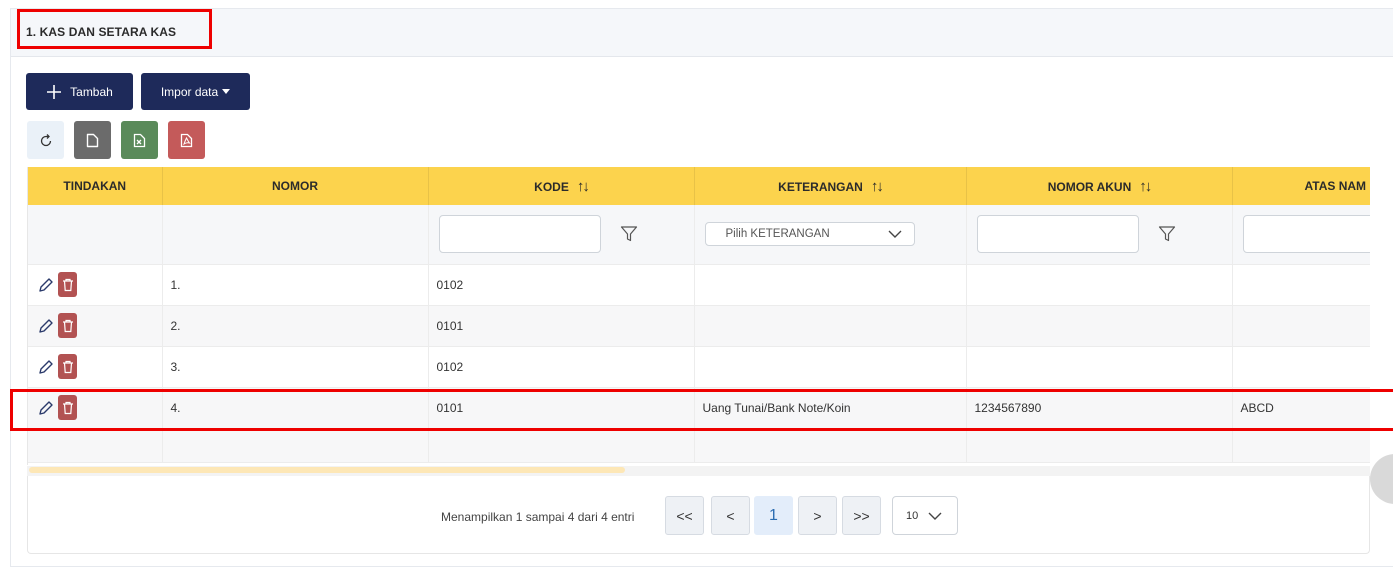 This screenshot has height=567, width=1393. What do you see at coordinates (861, 515) in the screenshot?
I see `last-page-button: >>` at bounding box center [861, 515].